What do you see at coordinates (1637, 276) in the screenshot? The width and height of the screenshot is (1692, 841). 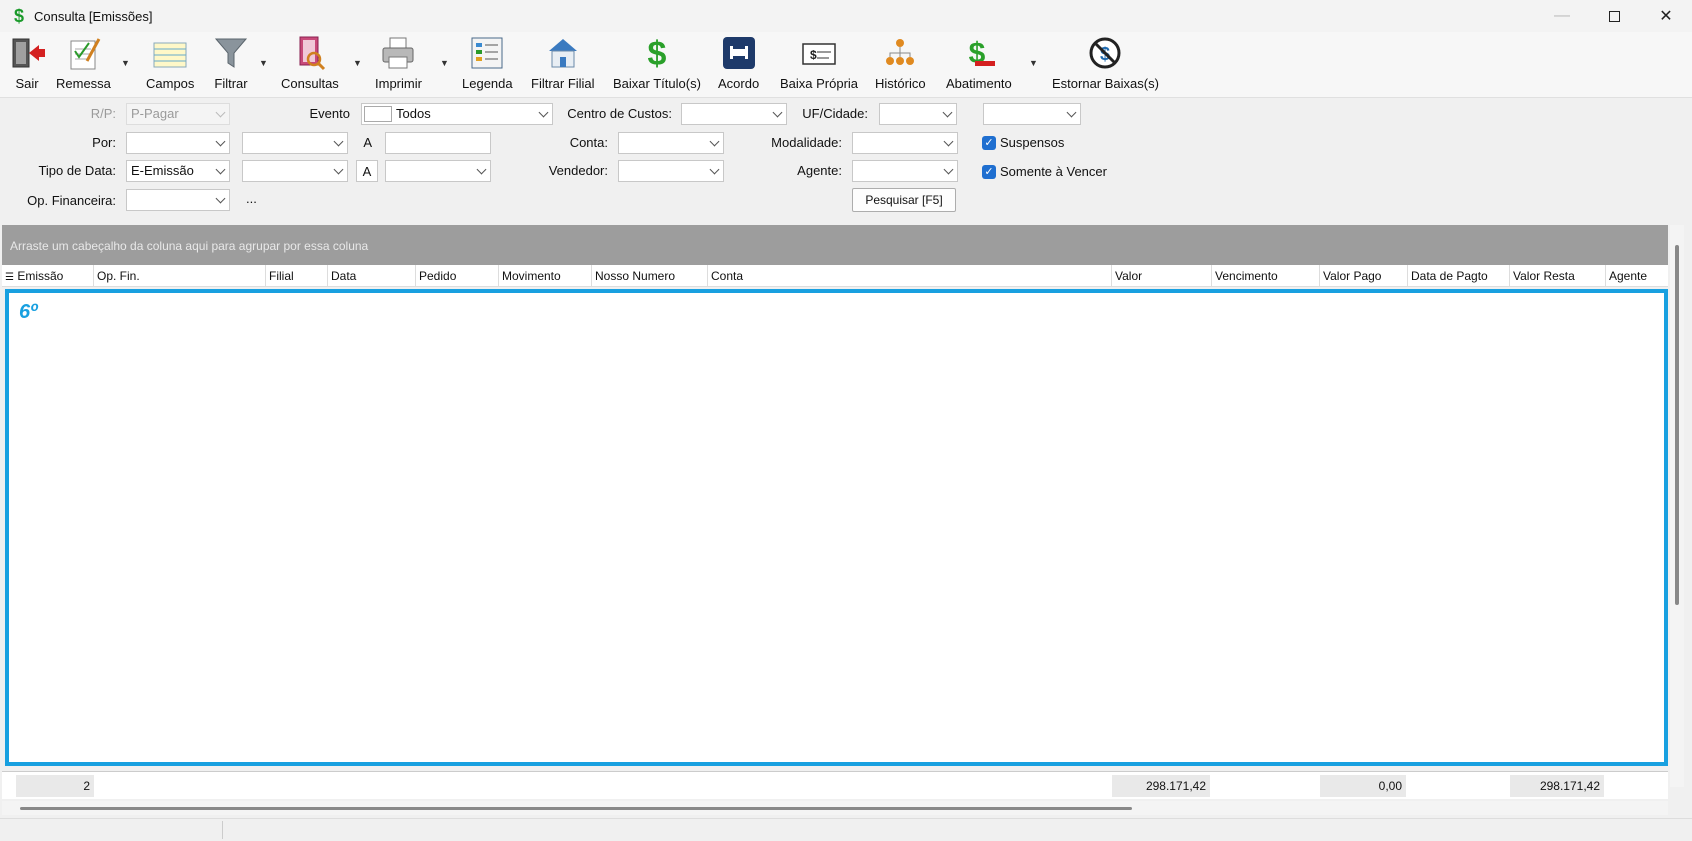 I see `column-header-agente: Agente` at bounding box center [1637, 276].